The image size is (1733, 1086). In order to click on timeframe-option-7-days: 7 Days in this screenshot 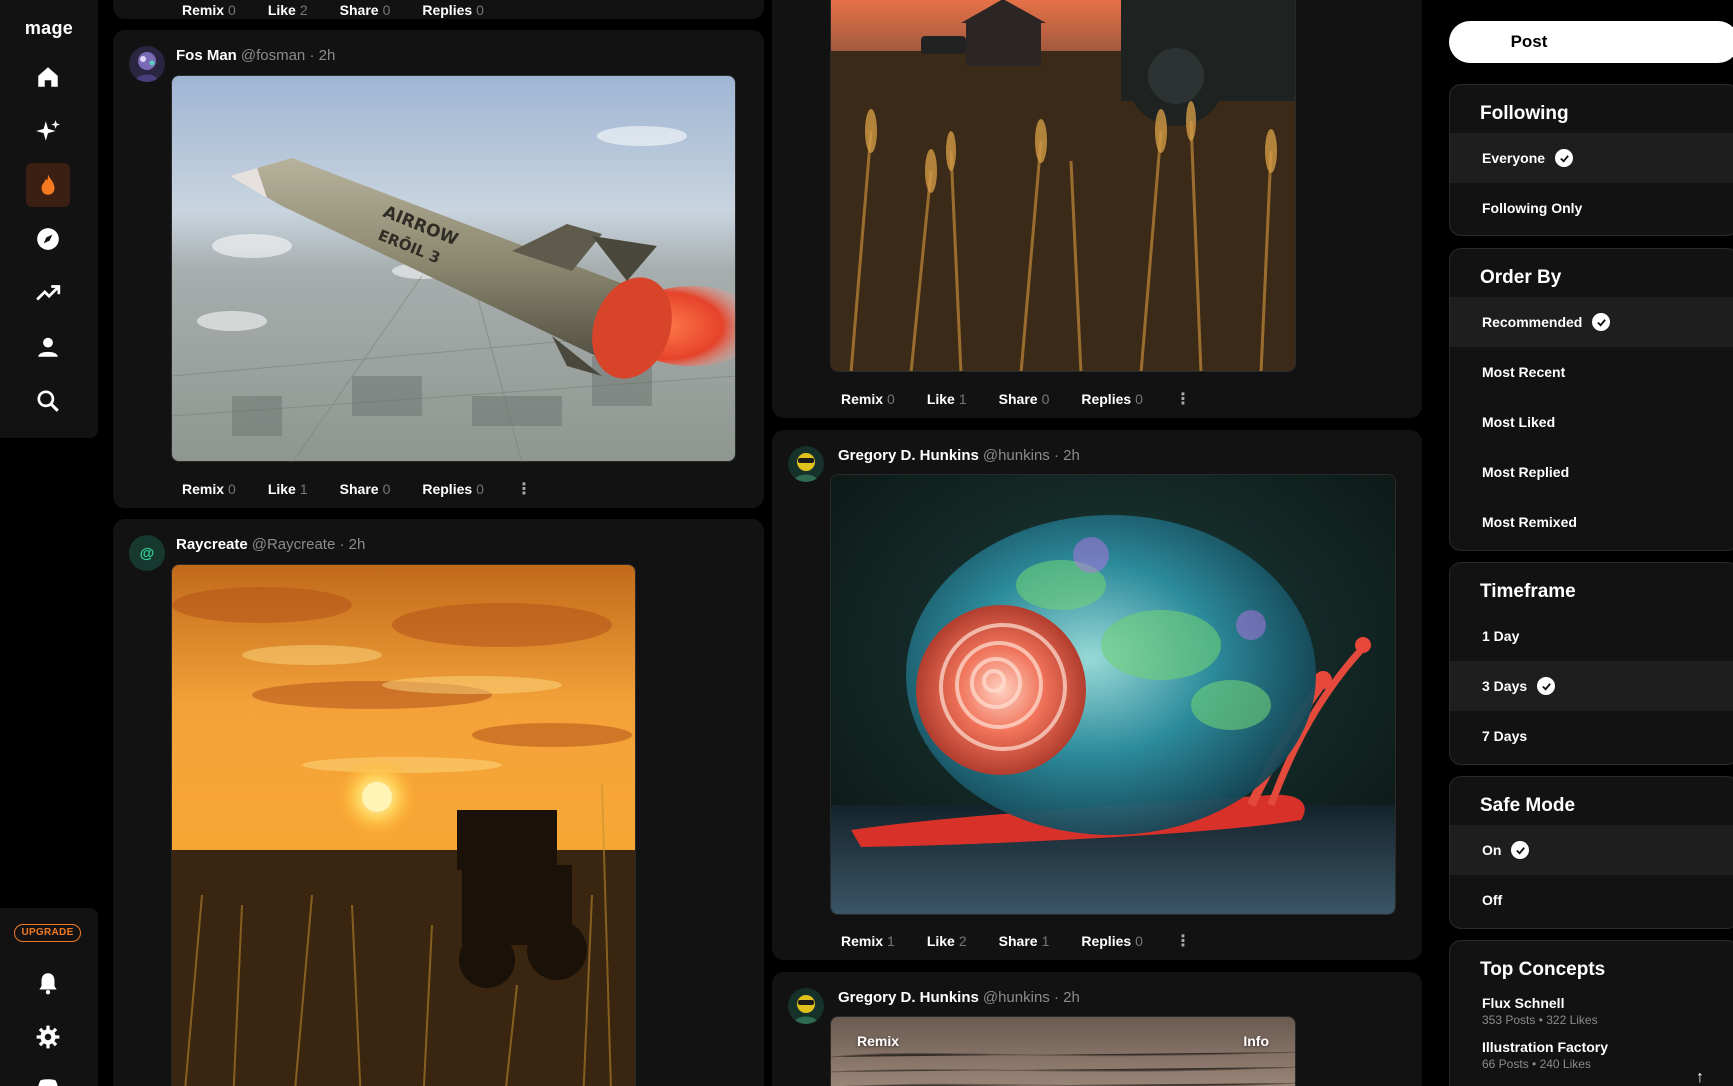, I will do `click(1591, 736)`.